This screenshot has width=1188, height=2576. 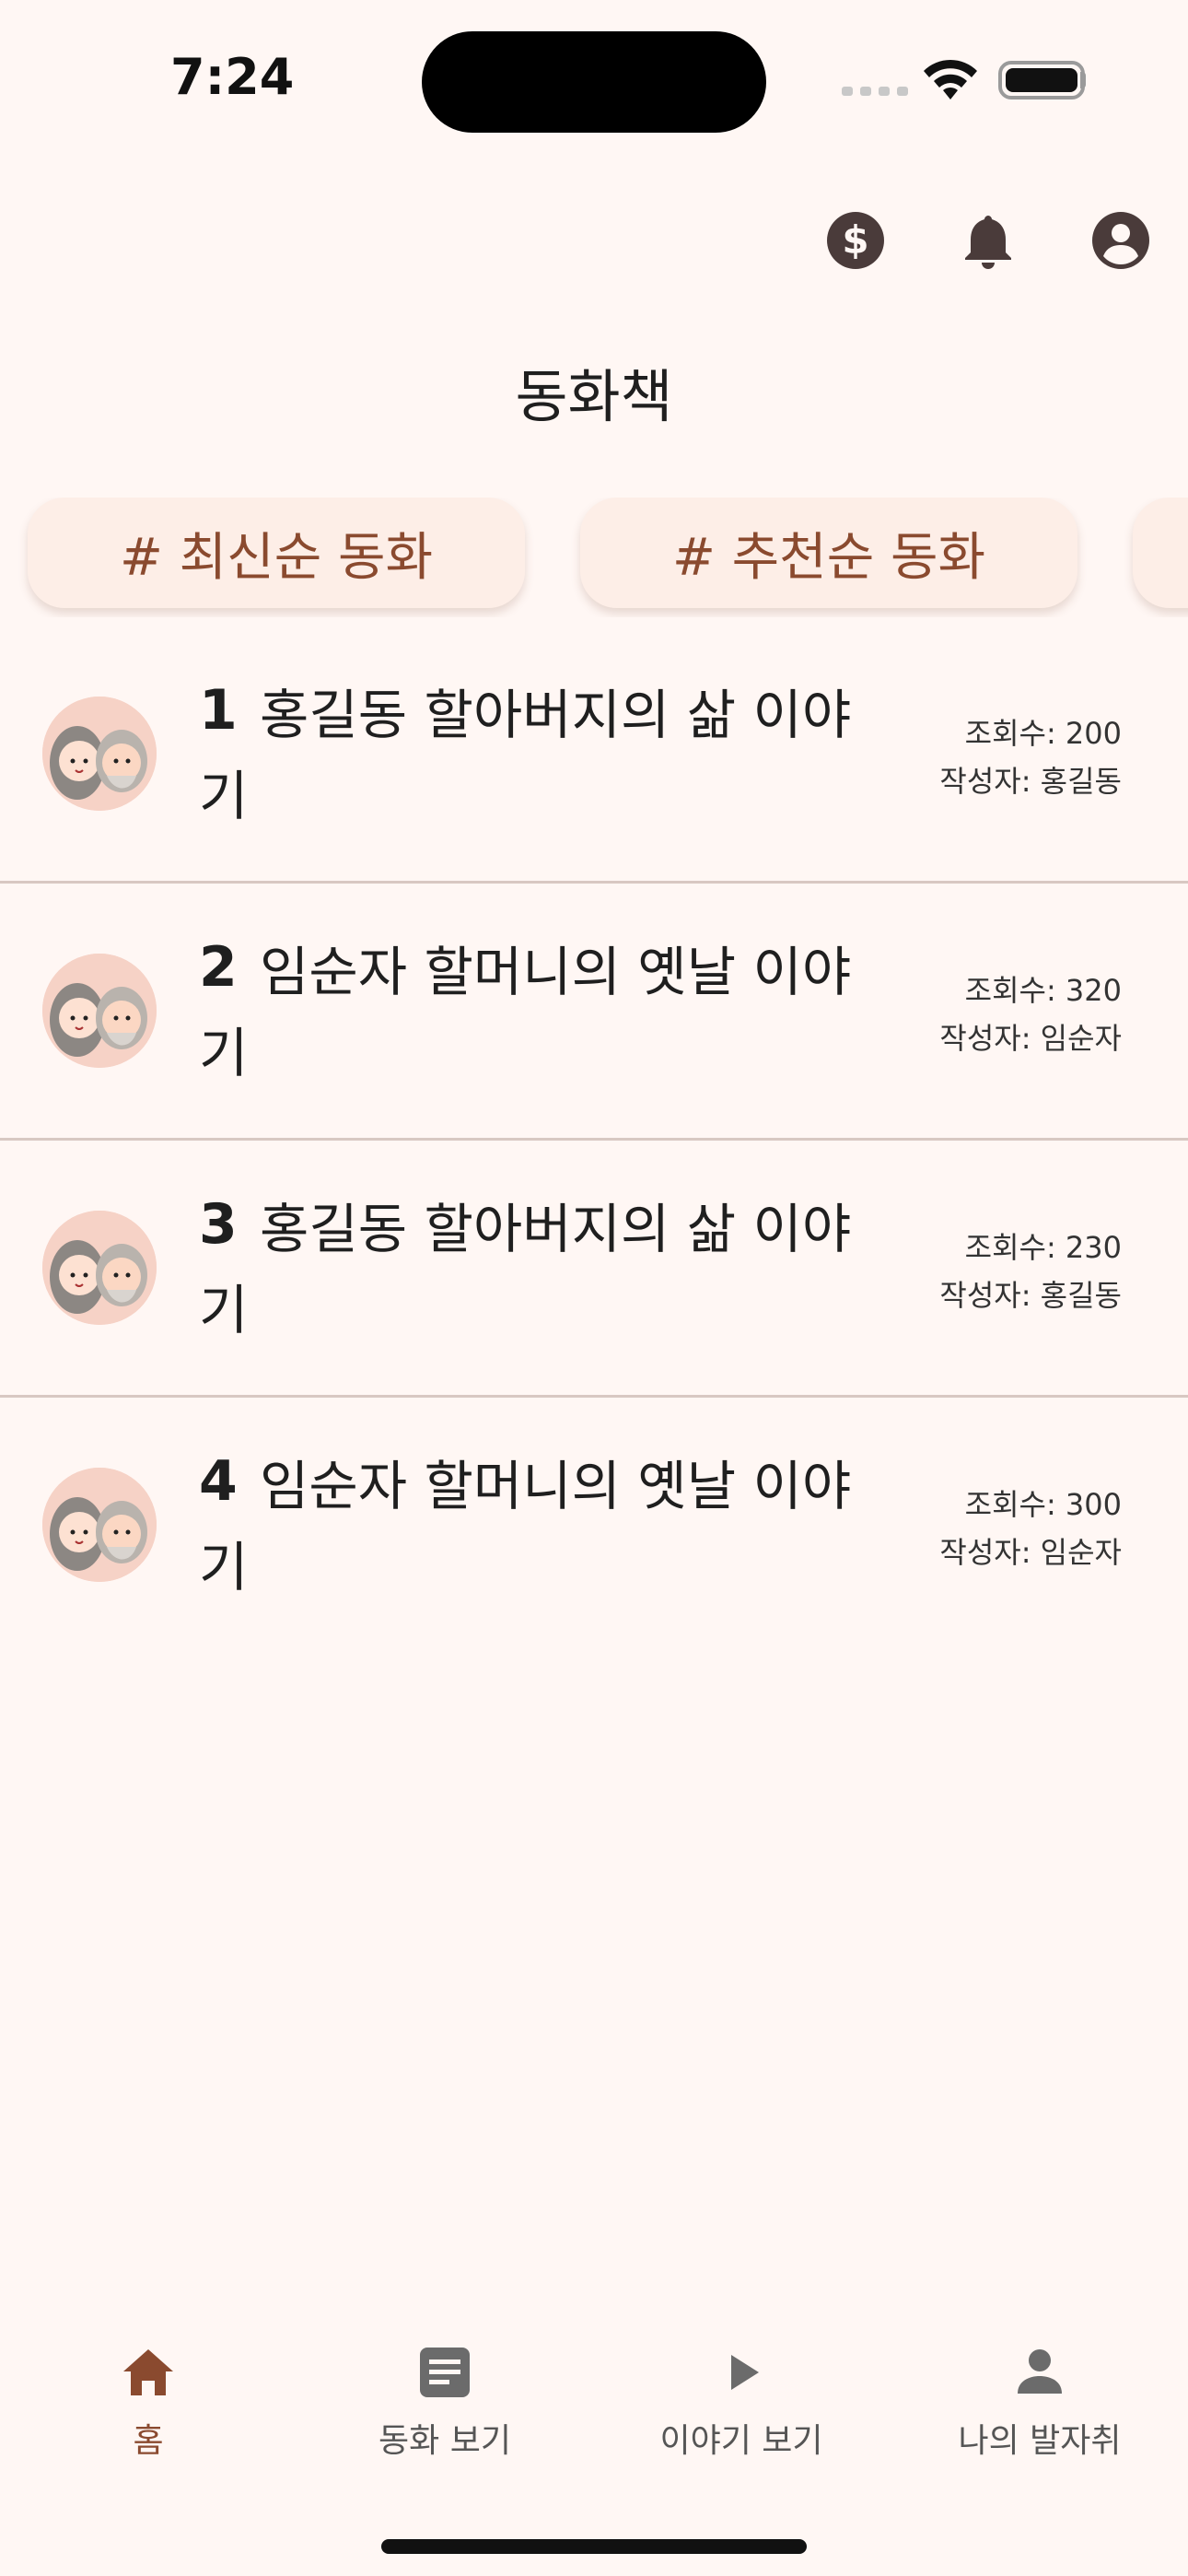 What do you see at coordinates (1030, 757) in the screenshot?
I see `story-meta: 조회수: 200 작성자: 홍길동` at bounding box center [1030, 757].